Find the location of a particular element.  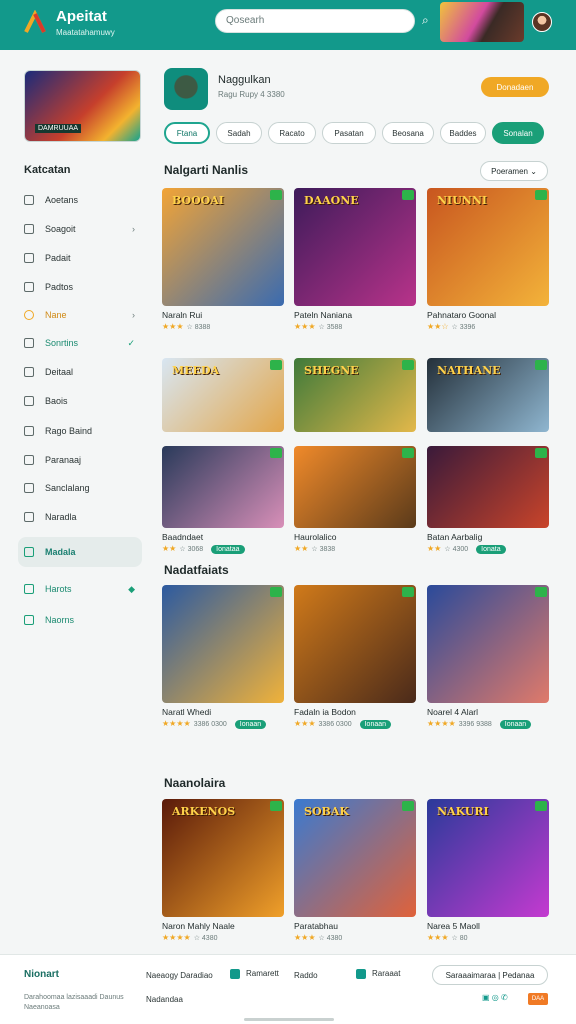

game-title: Naratl Whedi is located at coordinates (223, 712).